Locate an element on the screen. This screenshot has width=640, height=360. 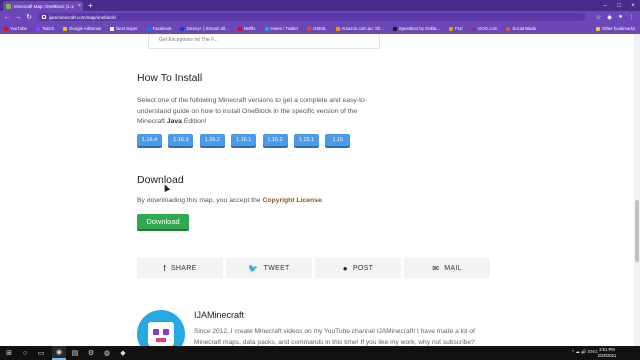
version-buttons: 1.16.4 1.16.3 1.16.2 1.16.1 1.15.2 1.15.1 1.15 is located at coordinates (247, 140).